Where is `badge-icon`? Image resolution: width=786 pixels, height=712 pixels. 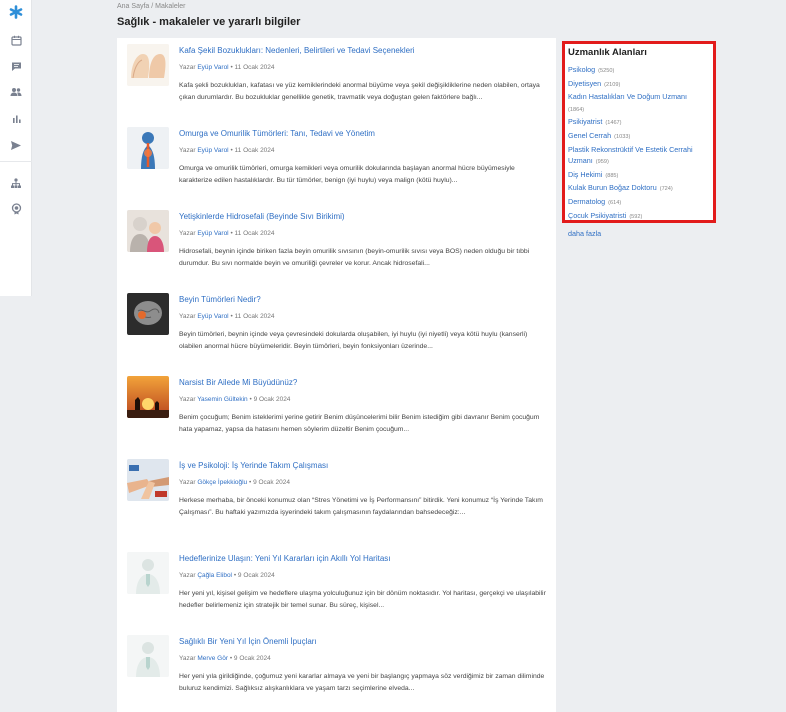 badge-icon is located at coordinates (16, 209).